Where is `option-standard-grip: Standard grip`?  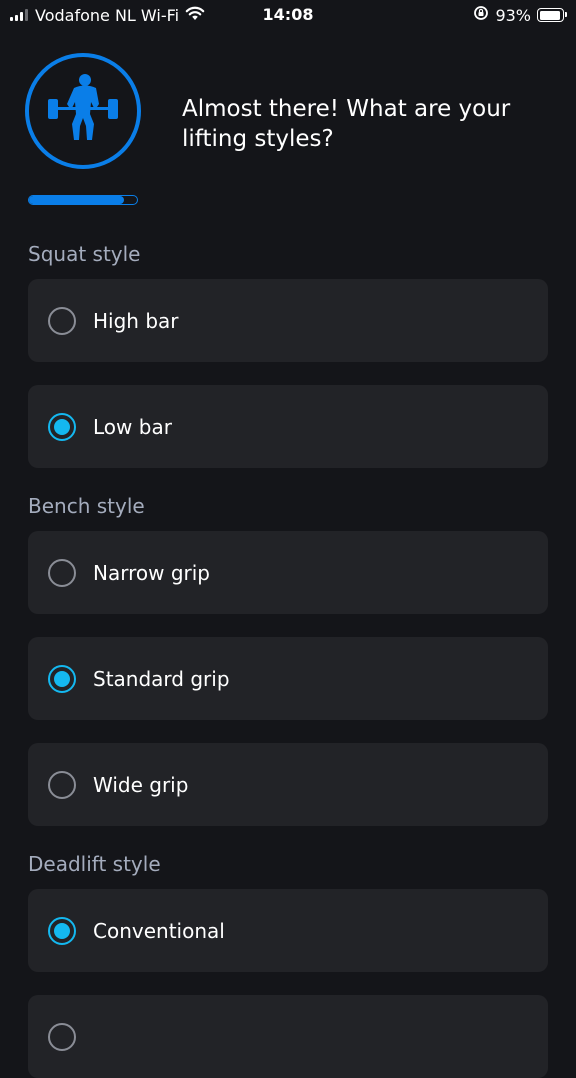
option-standard-grip: Standard grip is located at coordinates (288, 678).